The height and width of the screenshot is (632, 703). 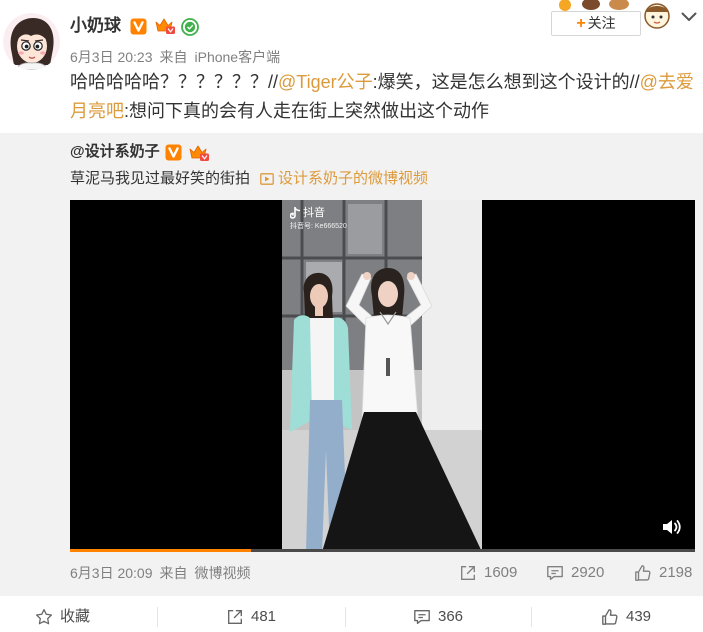 I want to click on watermark-brand: 抖音, so click(x=314, y=213).